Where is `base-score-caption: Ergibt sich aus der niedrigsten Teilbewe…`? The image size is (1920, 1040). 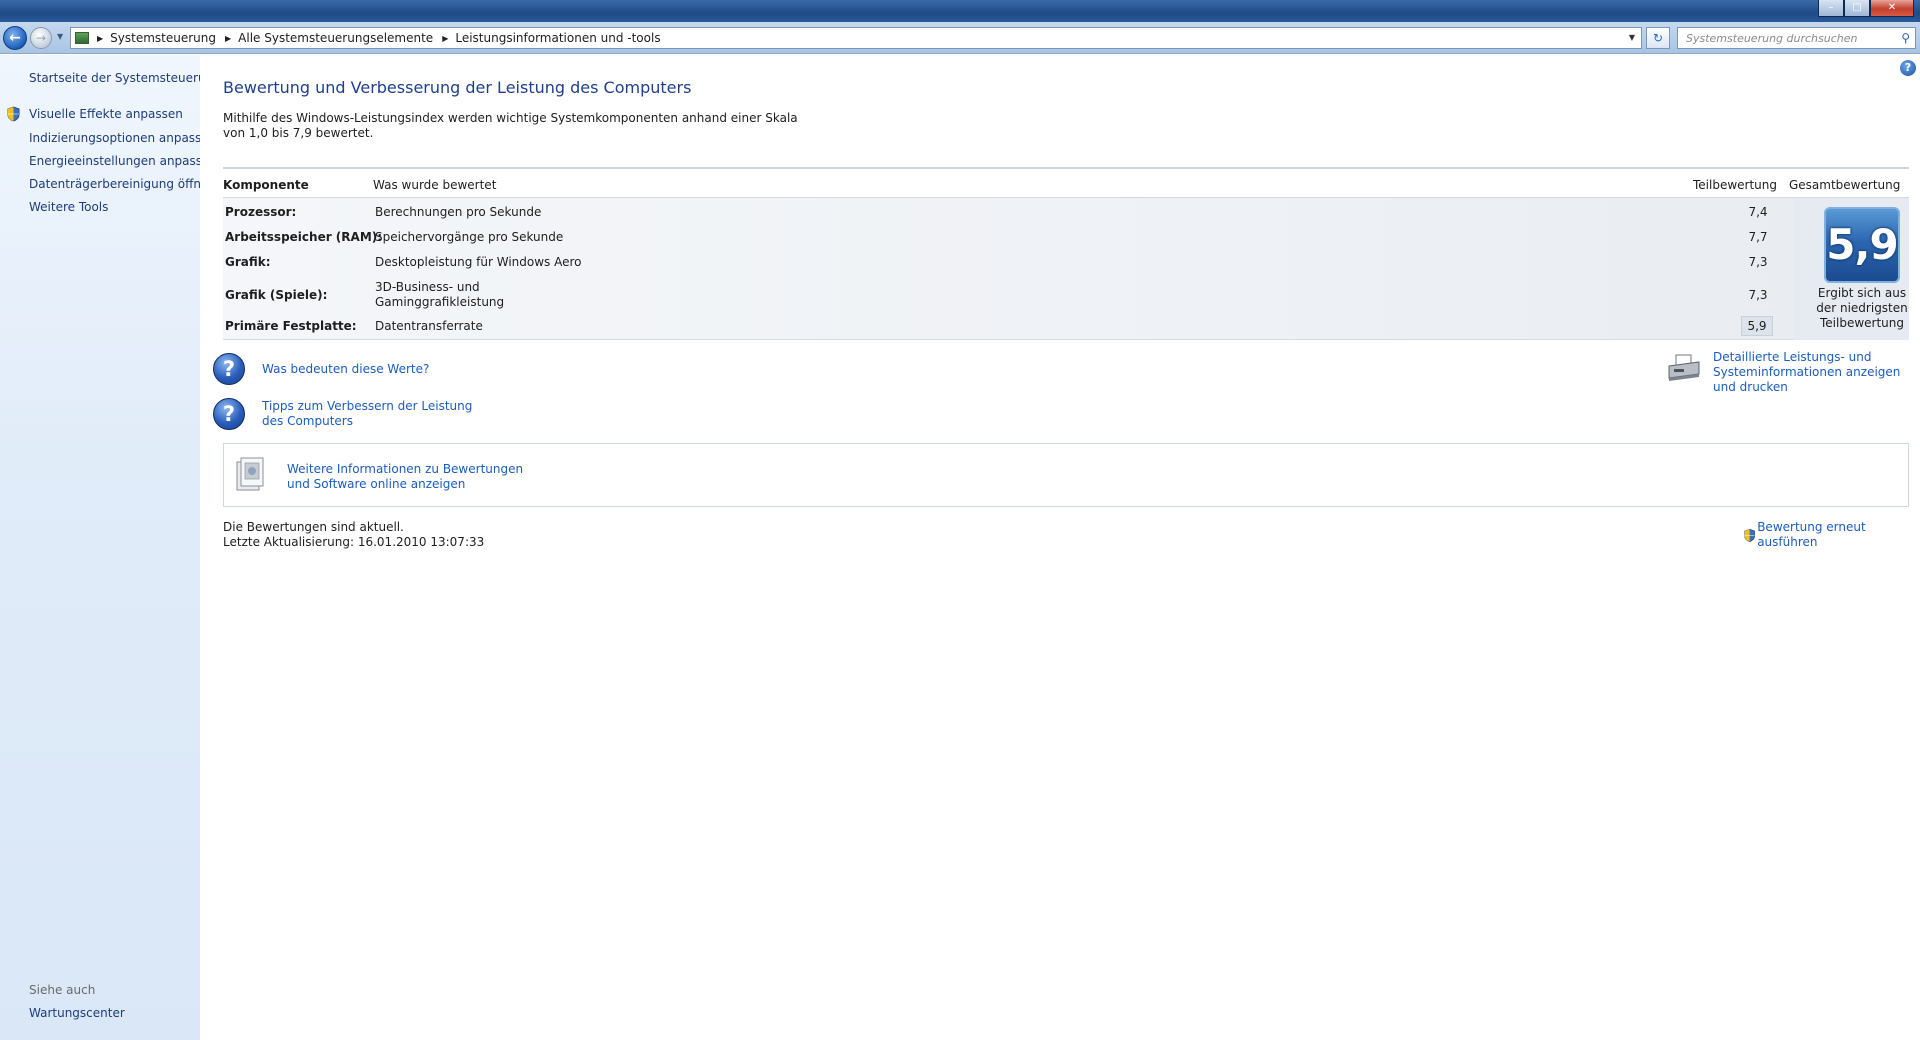 base-score-caption: Ergibt sich aus der niedrigsten Teilbewe… is located at coordinates (1862, 308).